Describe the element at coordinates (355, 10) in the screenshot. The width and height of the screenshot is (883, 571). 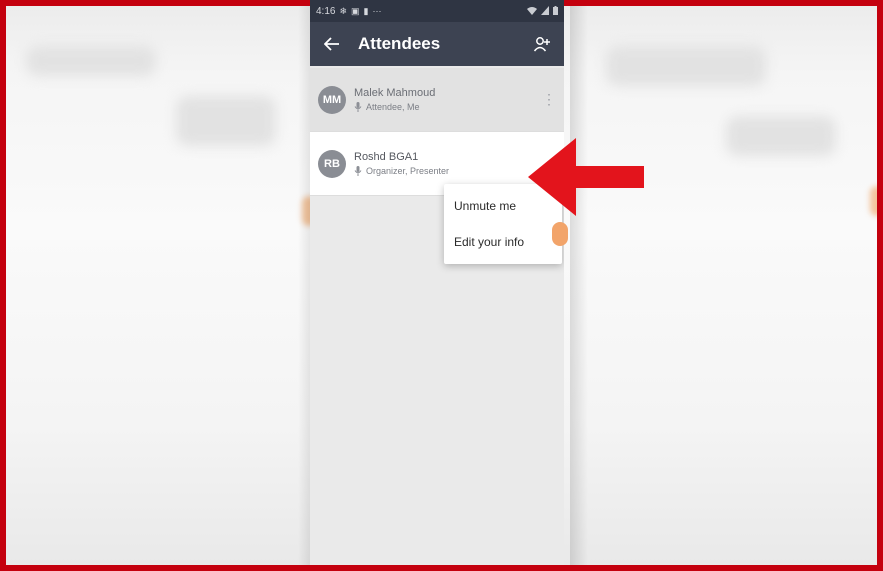
I see `monitor-icon: ▣` at that location.